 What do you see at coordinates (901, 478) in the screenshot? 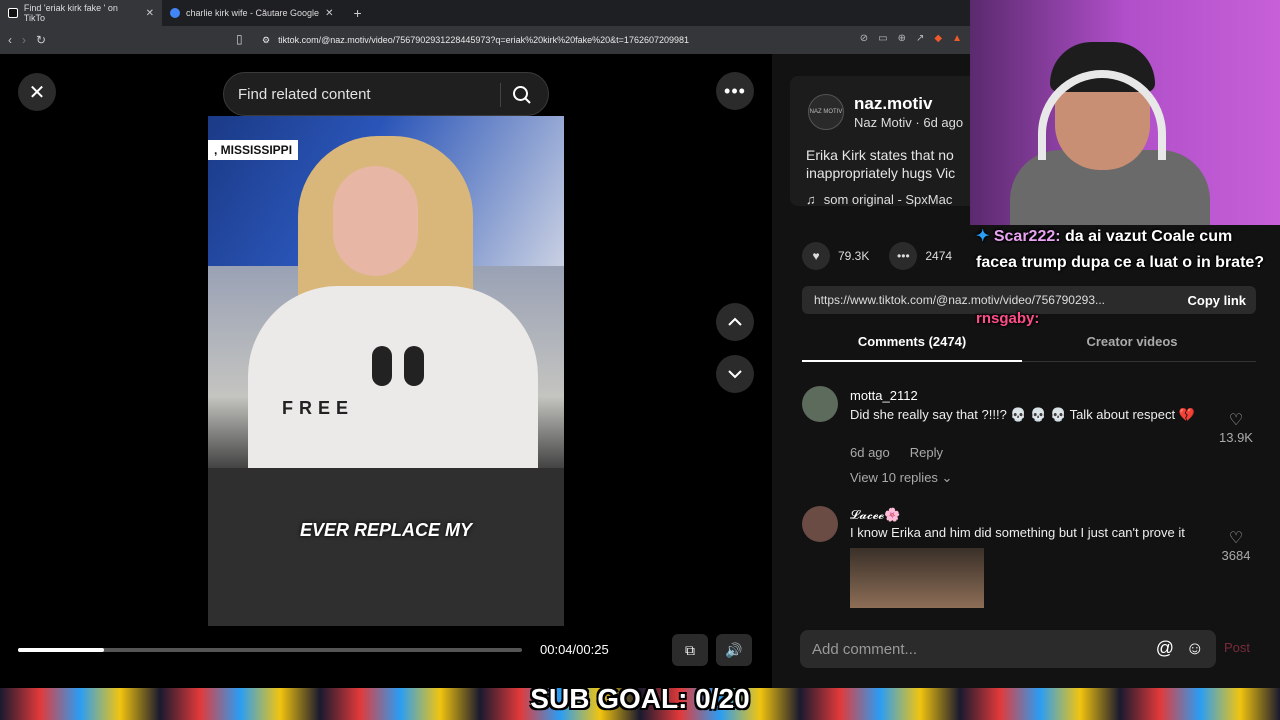
I see `view-replies-button: View 10 replies ⌄` at bounding box center [901, 478].